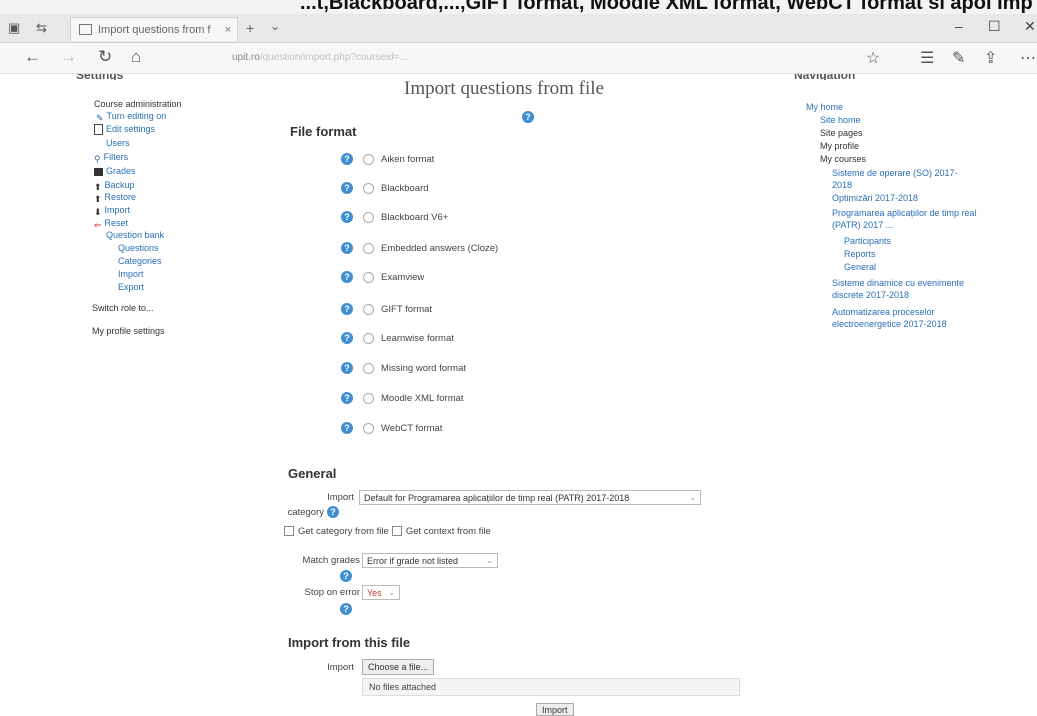 The height and width of the screenshot is (716, 1037). Describe the element at coordinates (397, 338) in the screenshot. I see `format-option-learnwise: ? Learnwise format` at that location.